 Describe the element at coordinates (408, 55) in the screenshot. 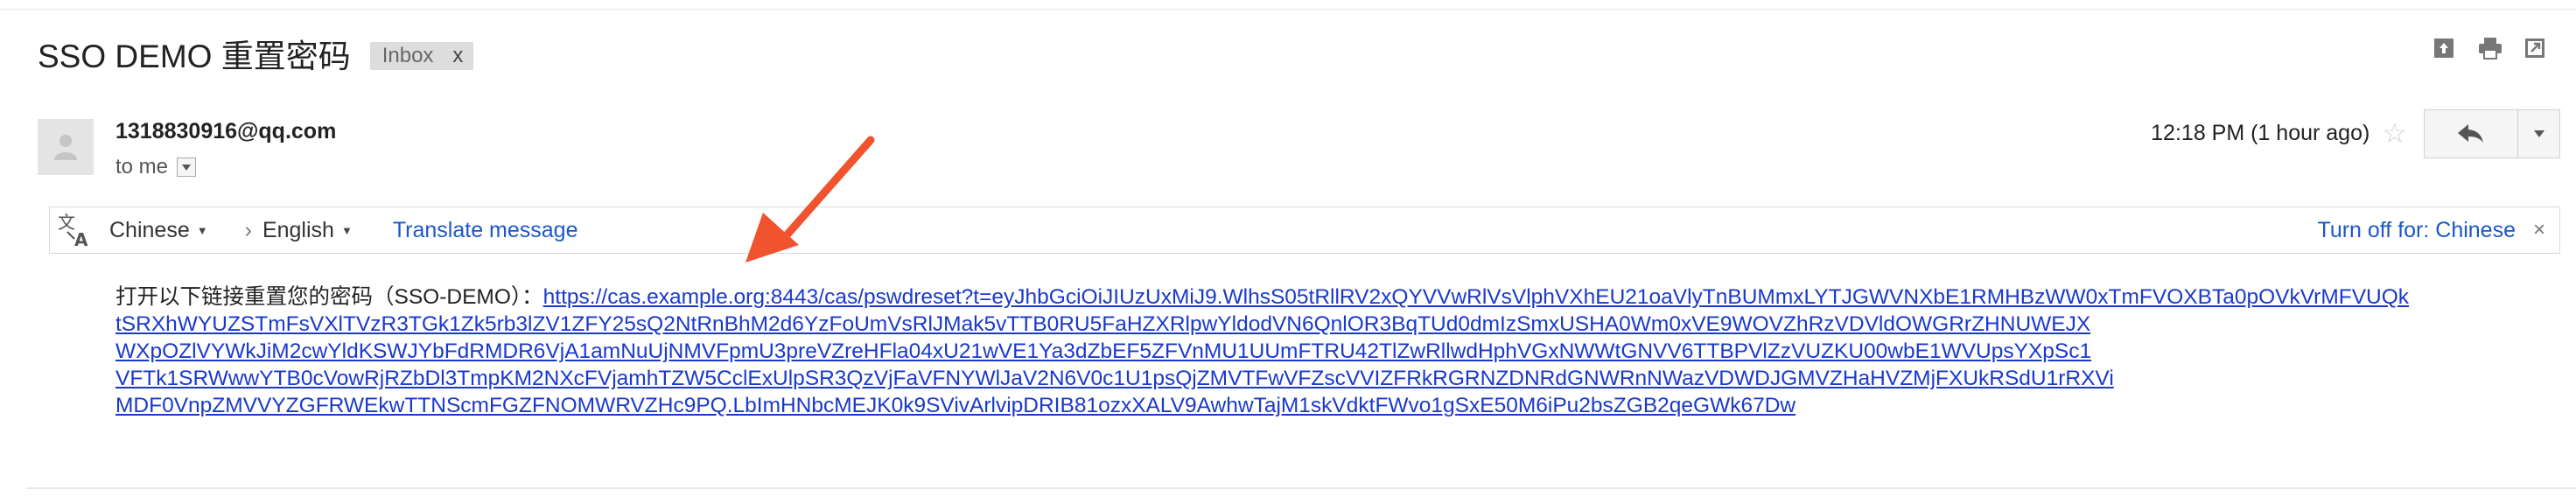

I see `inbox-label-text: Inbox` at that location.